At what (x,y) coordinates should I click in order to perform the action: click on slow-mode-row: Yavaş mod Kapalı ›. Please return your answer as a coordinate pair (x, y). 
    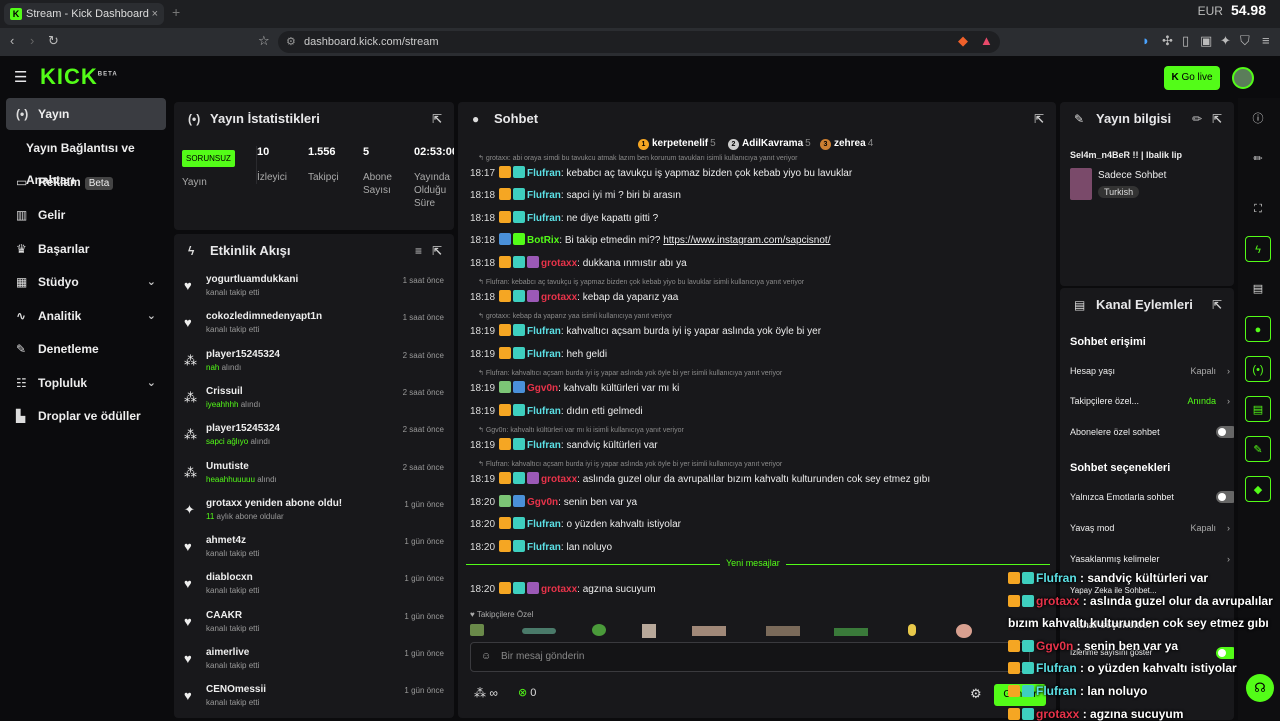
    Looking at the image, I should click on (1150, 528).